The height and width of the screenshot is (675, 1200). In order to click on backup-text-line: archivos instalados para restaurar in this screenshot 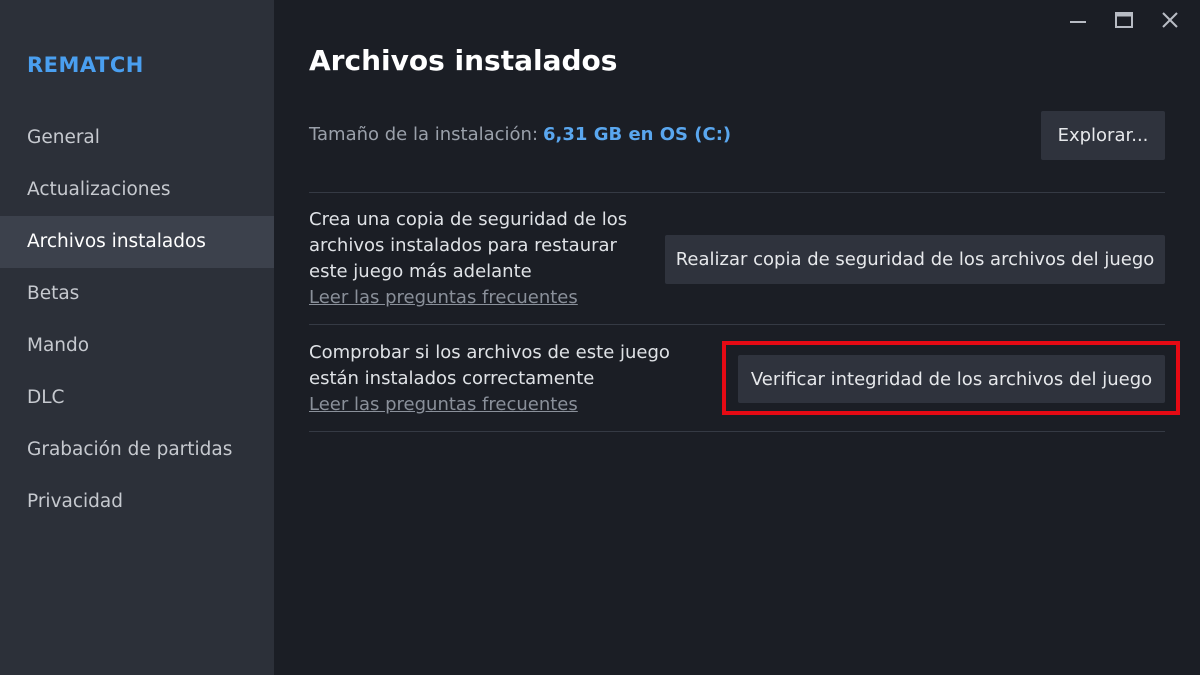, I will do `click(463, 245)`.